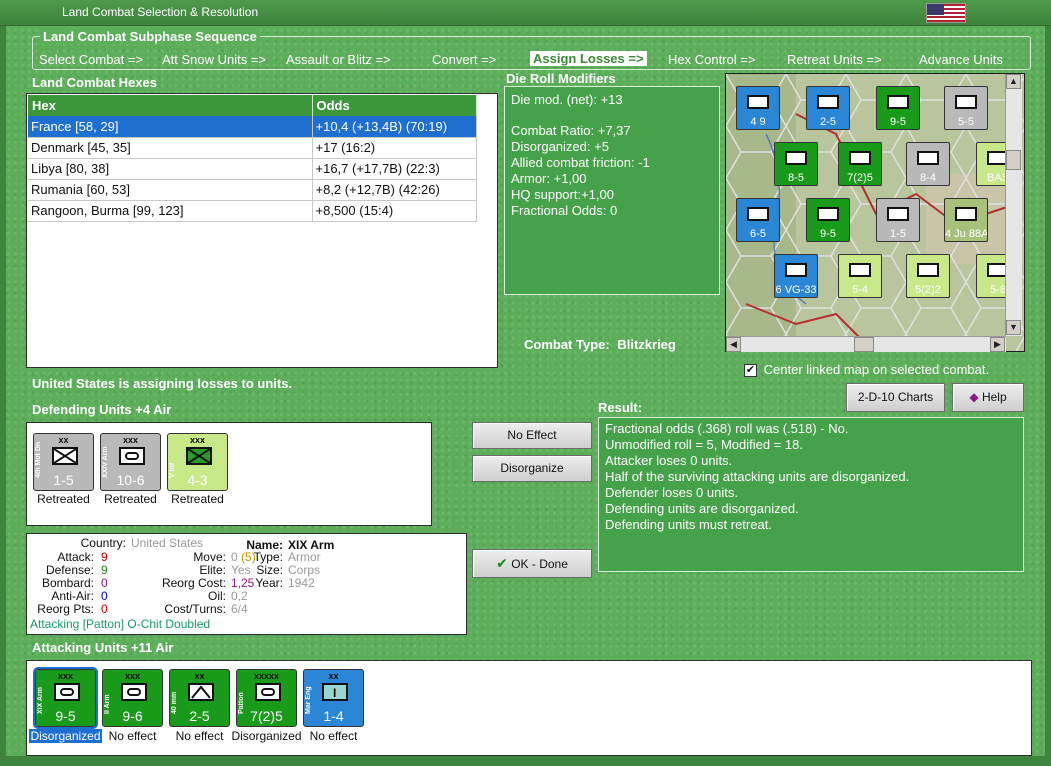  Describe the element at coordinates (733, 344) in the screenshot. I see `scroll-left-icon: ◀` at that location.